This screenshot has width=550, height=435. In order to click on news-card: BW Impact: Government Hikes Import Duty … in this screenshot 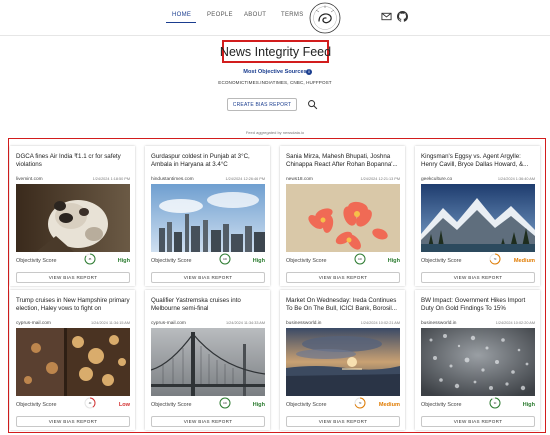, I will do `click(477, 360)`.